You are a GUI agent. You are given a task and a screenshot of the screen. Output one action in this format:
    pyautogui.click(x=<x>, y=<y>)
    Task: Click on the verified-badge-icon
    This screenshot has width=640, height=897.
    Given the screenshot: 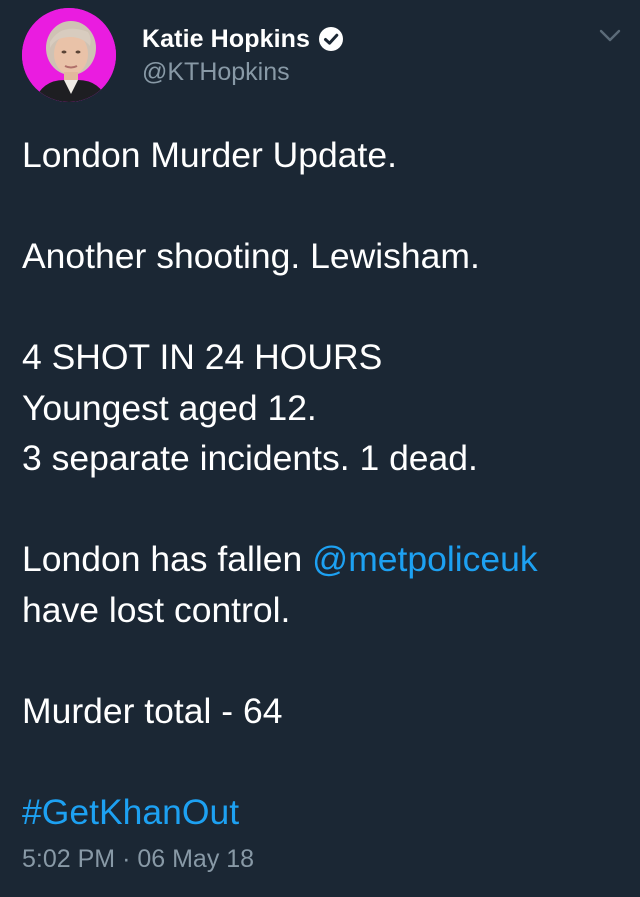 What is the action you would take?
    pyautogui.click(x=331, y=39)
    